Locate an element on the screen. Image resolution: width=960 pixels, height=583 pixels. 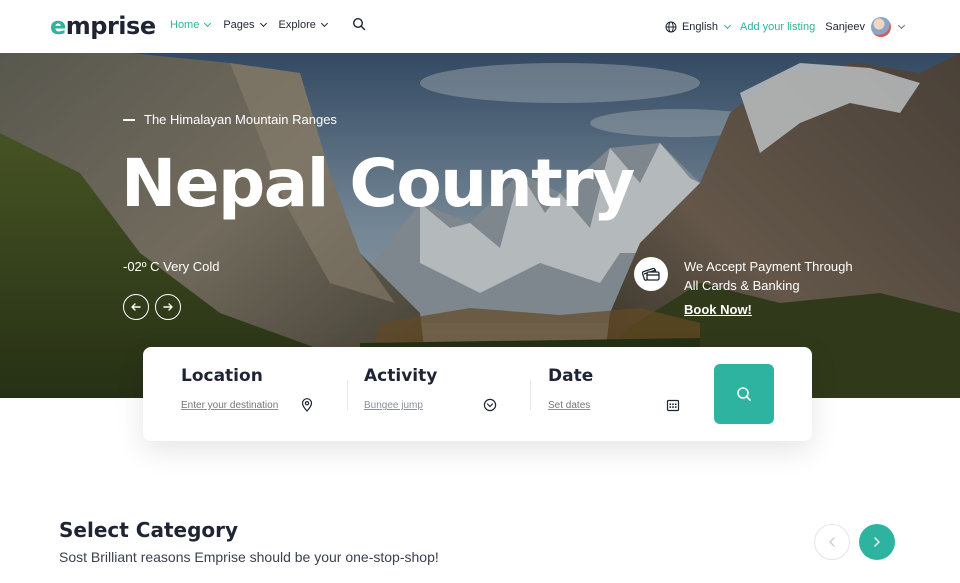
hero-title: Nepal Country is located at coordinates (378, 183).